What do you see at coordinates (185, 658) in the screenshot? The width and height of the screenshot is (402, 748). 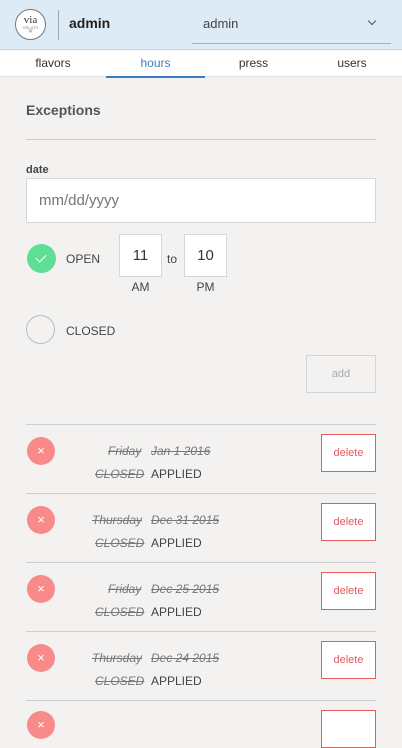 I see `exception-date: Dec 24 2015` at bounding box center [185, 658].